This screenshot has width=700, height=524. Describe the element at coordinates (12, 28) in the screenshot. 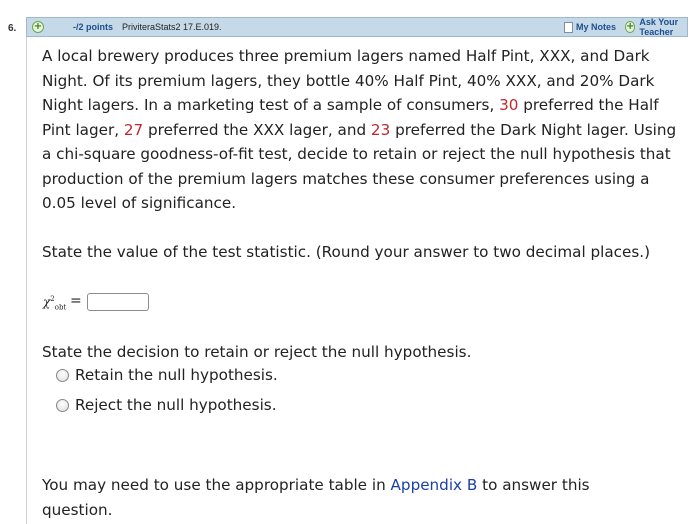

I see `question-number: 6.` at that location.